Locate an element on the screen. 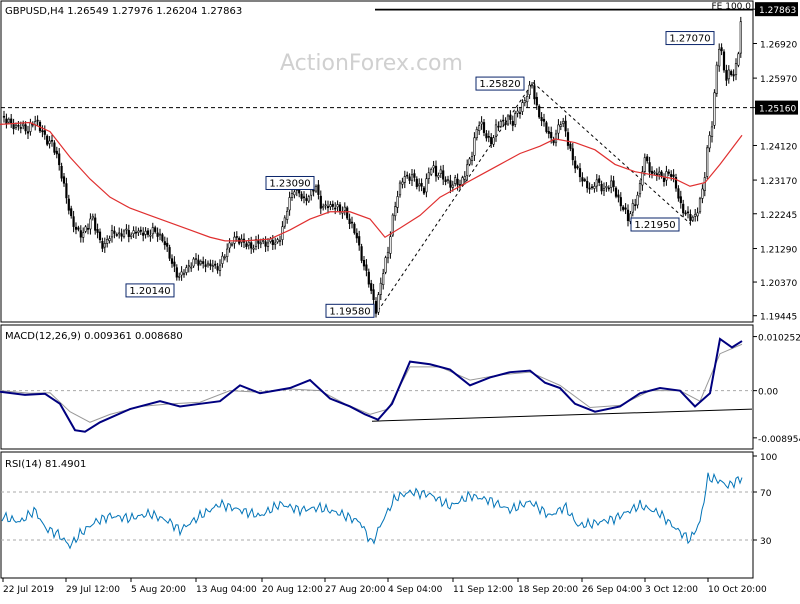  rsi-tick-label: 100 is located at coordinates (768, 458).